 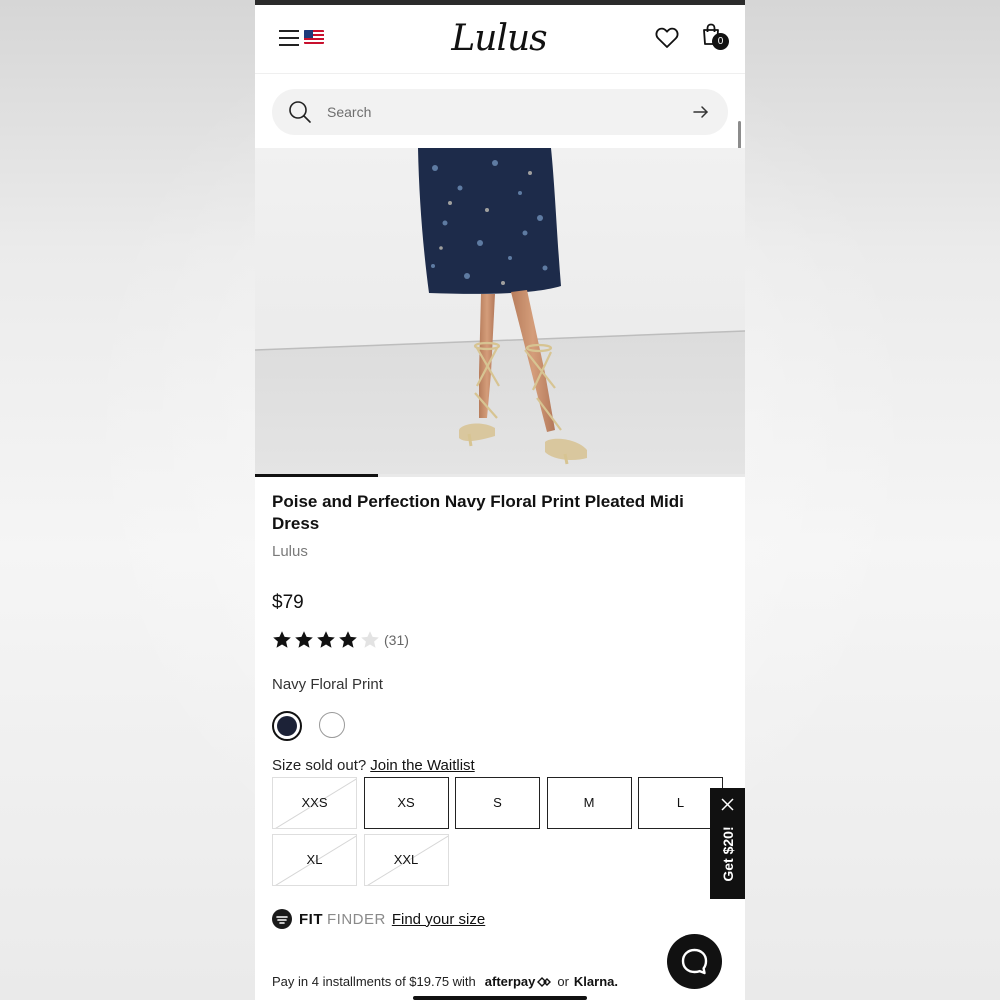 I want to click on search-input, so click(x=497, y=112).